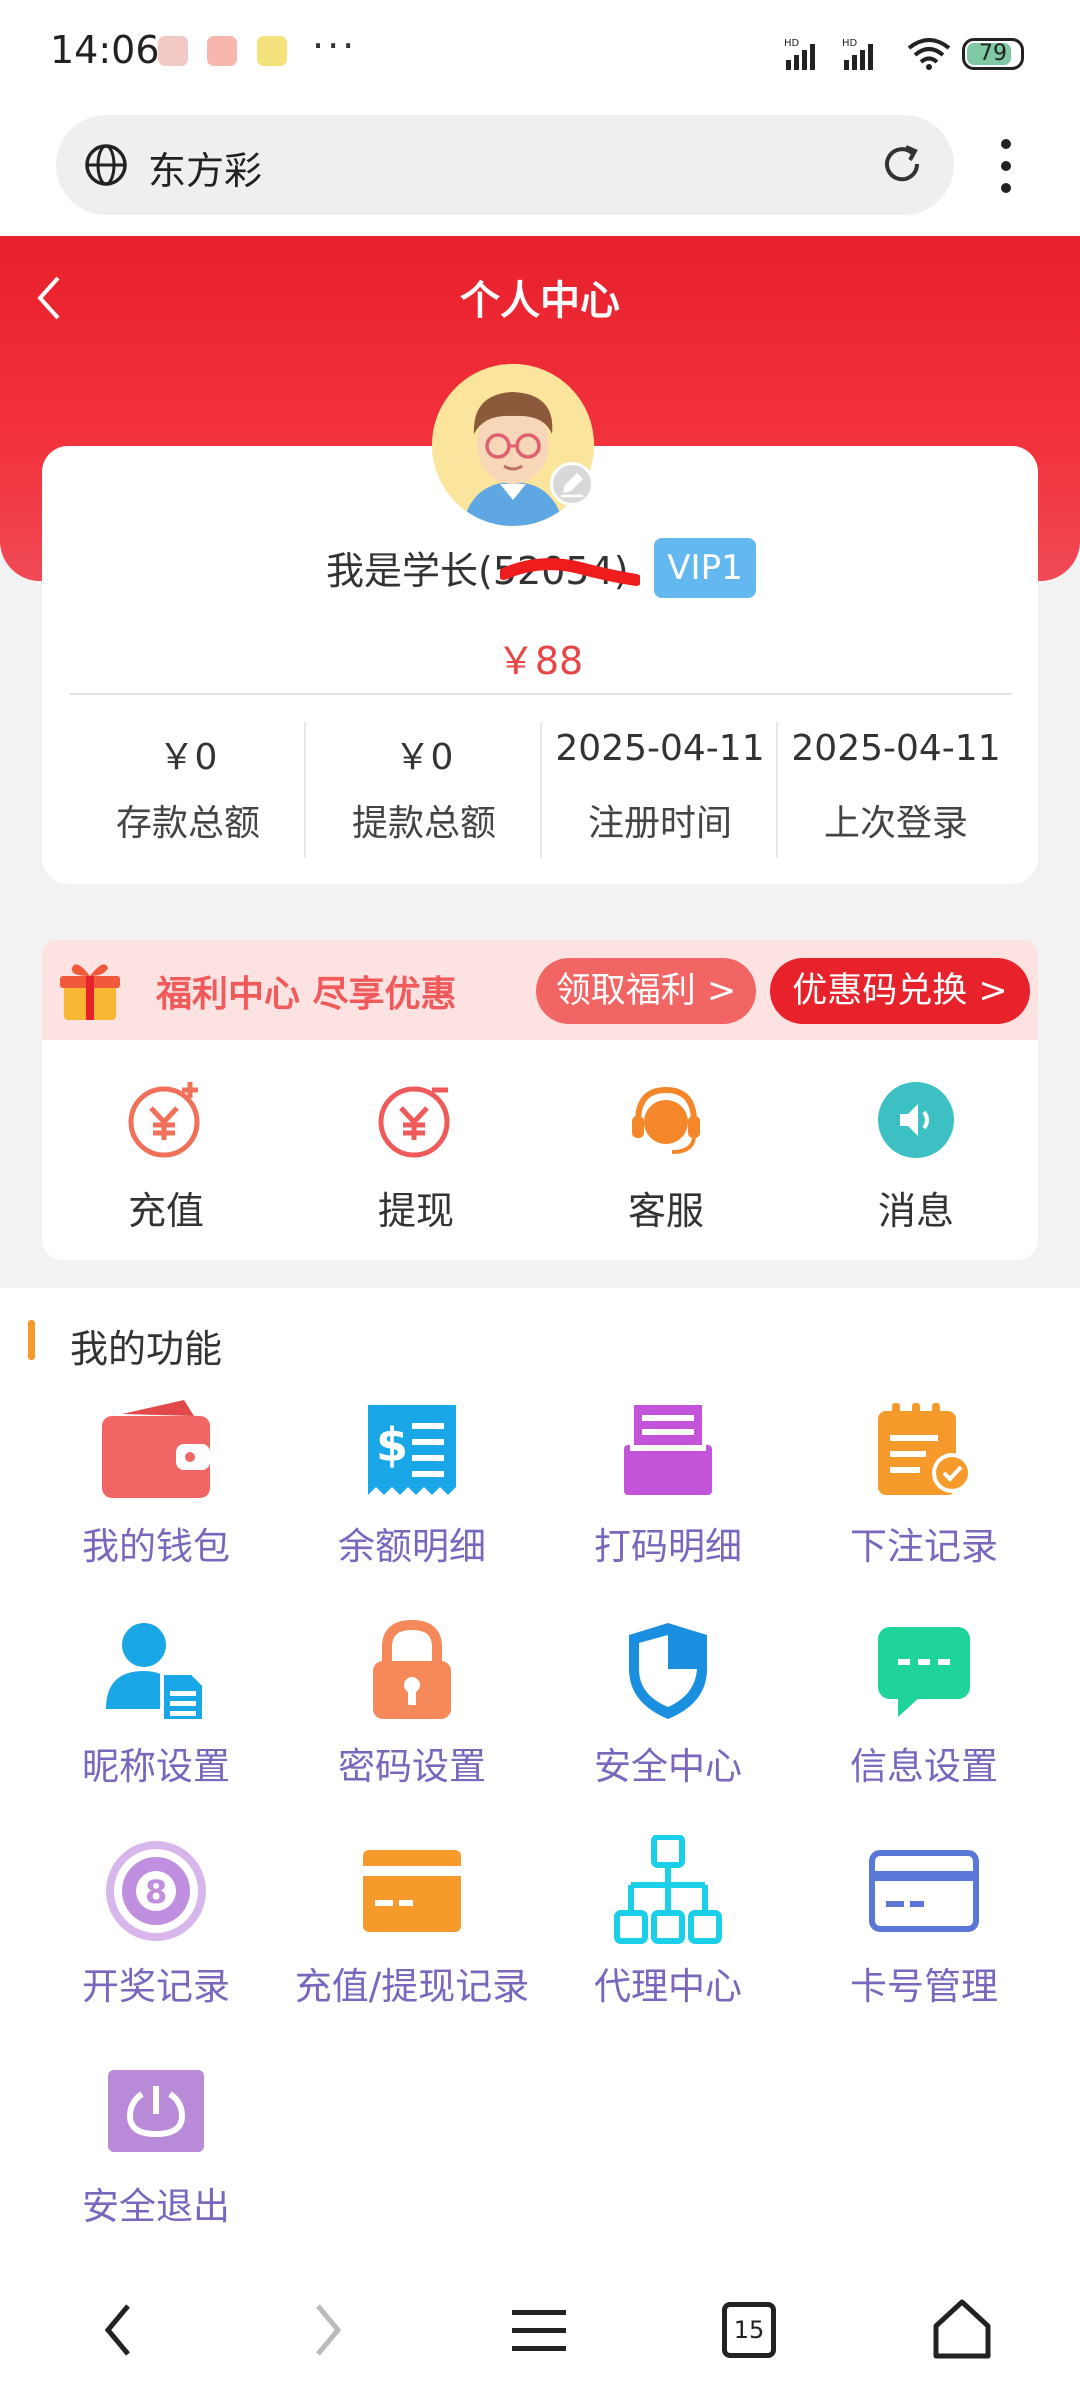 This screenshot has height=2400, width=1080. Describe the element at coordinates (205, 167) in the screenshot. I see `address-text: 东方彩` at that location.